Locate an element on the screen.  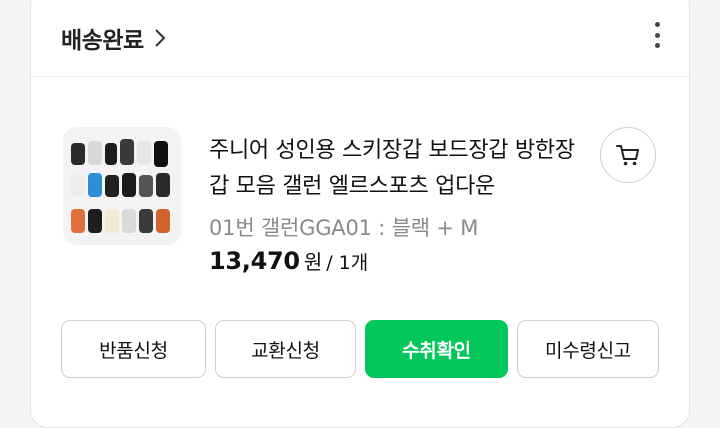
product-option: 01번 갤런GGA01 : 블랙 + M is located at coordinates (344, 228).